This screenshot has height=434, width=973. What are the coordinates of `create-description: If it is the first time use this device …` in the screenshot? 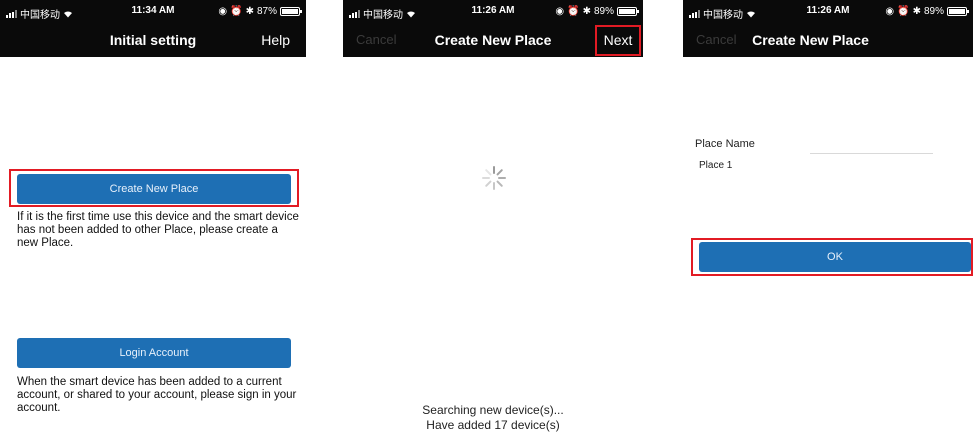 It's located at (158, 230).